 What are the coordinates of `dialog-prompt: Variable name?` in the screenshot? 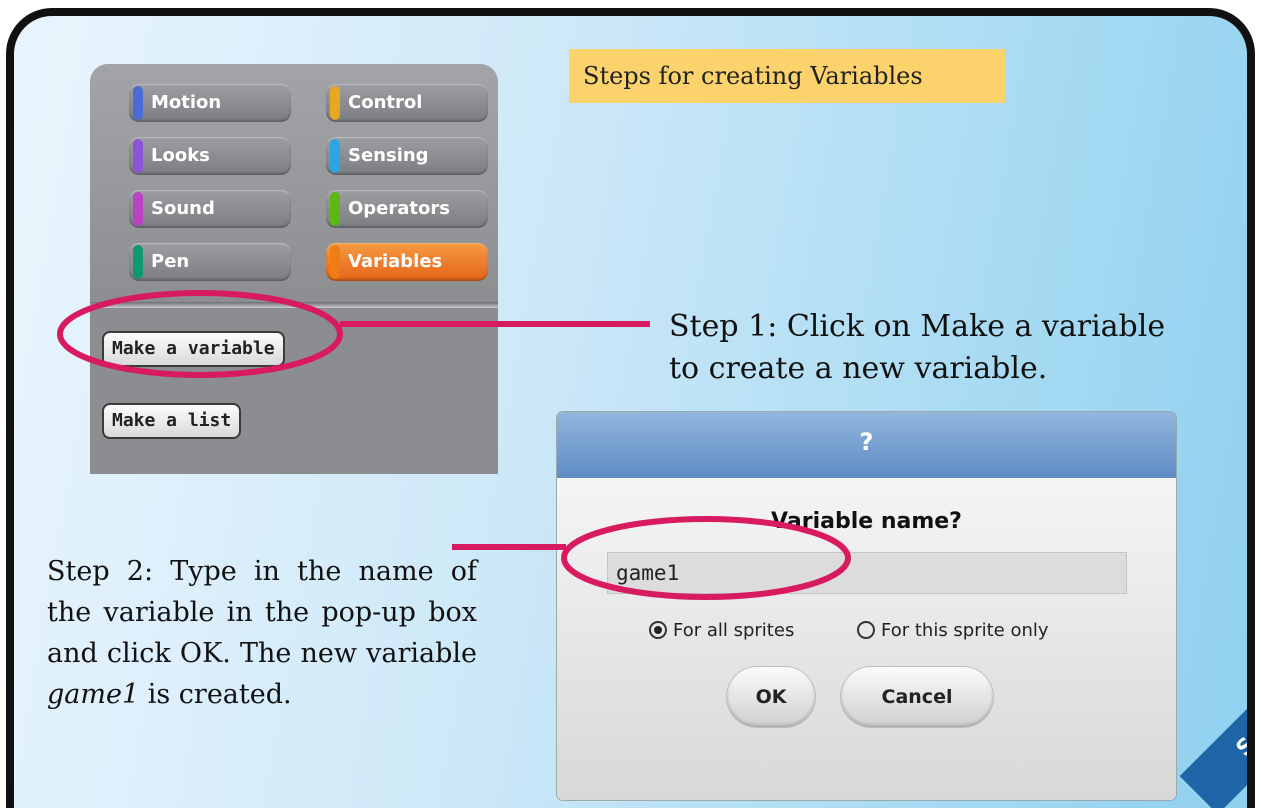 It's located at (866, 521).